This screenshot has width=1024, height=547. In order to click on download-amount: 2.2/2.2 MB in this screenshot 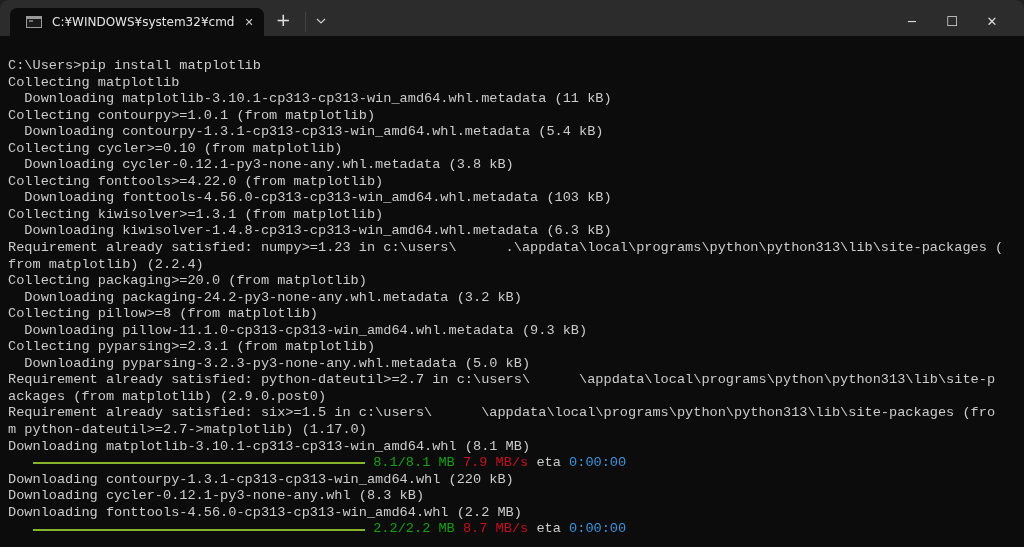, I will do `click(414, 529)`.